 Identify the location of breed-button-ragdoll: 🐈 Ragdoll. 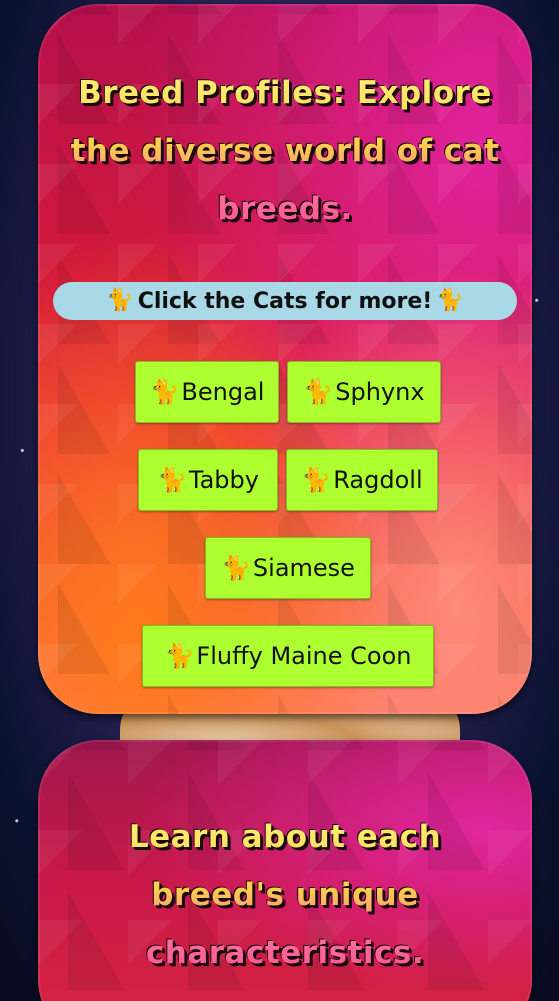
(362, 480).